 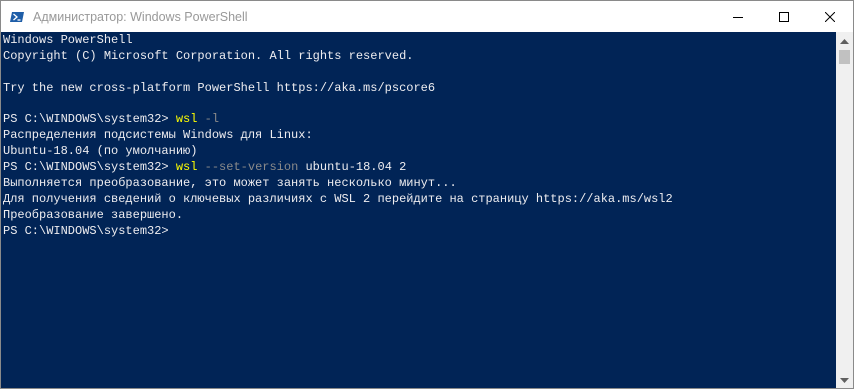 I want to click on scroll-up-button, so click(x=844, y=40).